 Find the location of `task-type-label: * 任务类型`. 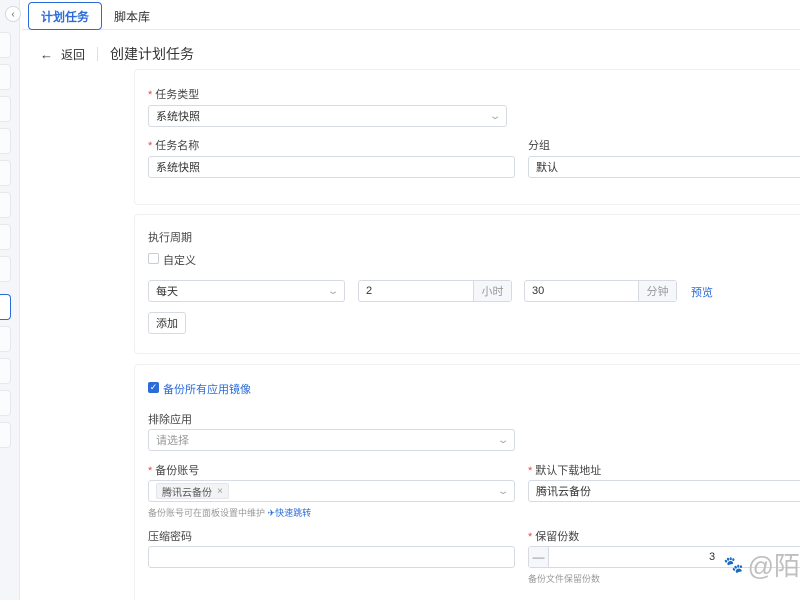

task-type-label: * 任务类型 is located at coordinates (174, 95).